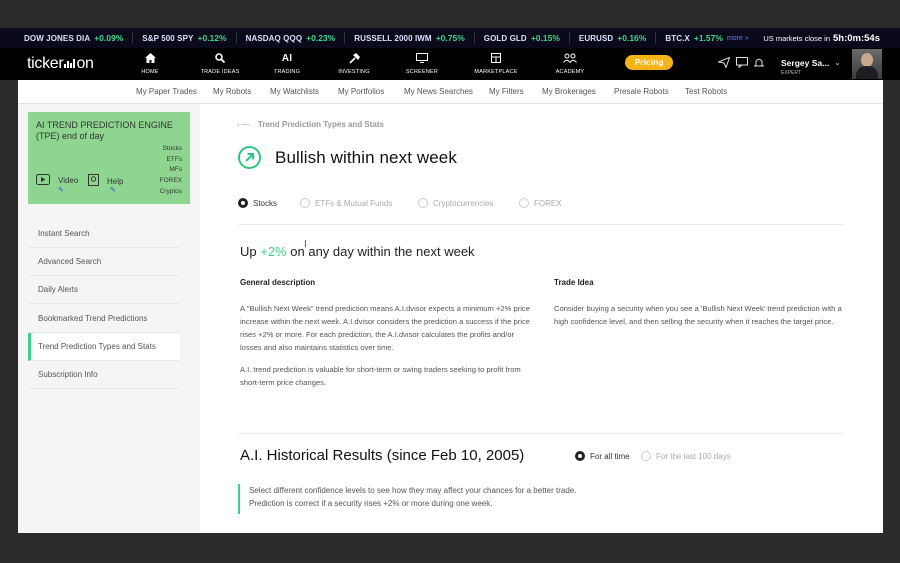 This screenshot has width=900, height=563. Describe the element at coordinates (93, 181) in the screenshot. I see `help-doc-icon` at that location.